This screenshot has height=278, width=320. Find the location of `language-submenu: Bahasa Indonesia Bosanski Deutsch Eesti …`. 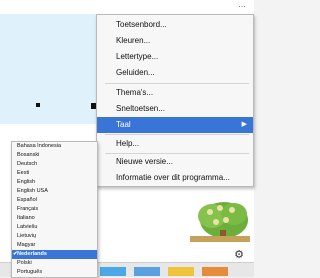

language-submenu: Bahasa Indonesia Bosanski Deutsch Eesti … is located at coordinates (54, 209).